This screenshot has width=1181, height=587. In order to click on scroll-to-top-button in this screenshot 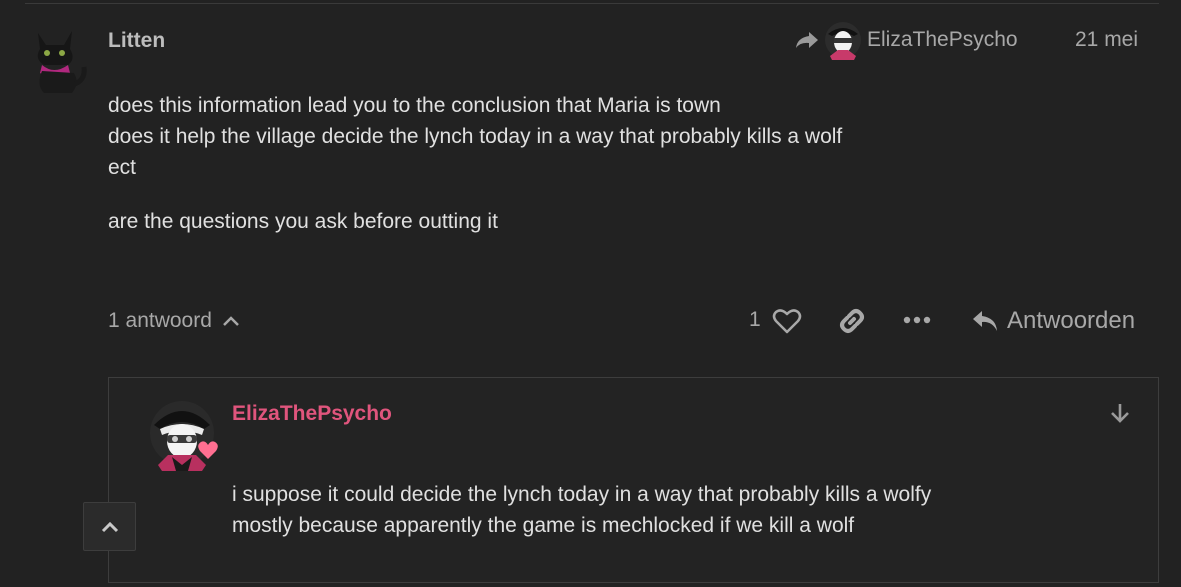, I will do `click(109, 526)`.